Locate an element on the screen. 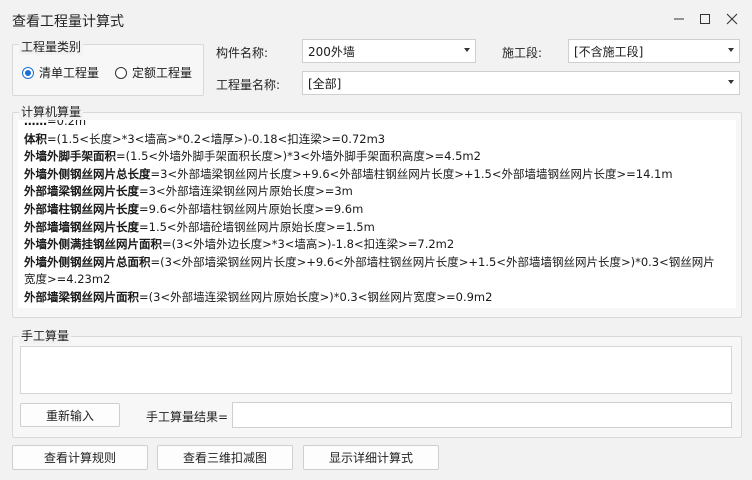 Image resolution: width=752 pixels, height=480 pixels. calc-line-expression: =(1.5<外墙外脚手架面积长度>)*3<外墙外脚手架面积高度>=4.5m2 is located at coordinates (298, 156).